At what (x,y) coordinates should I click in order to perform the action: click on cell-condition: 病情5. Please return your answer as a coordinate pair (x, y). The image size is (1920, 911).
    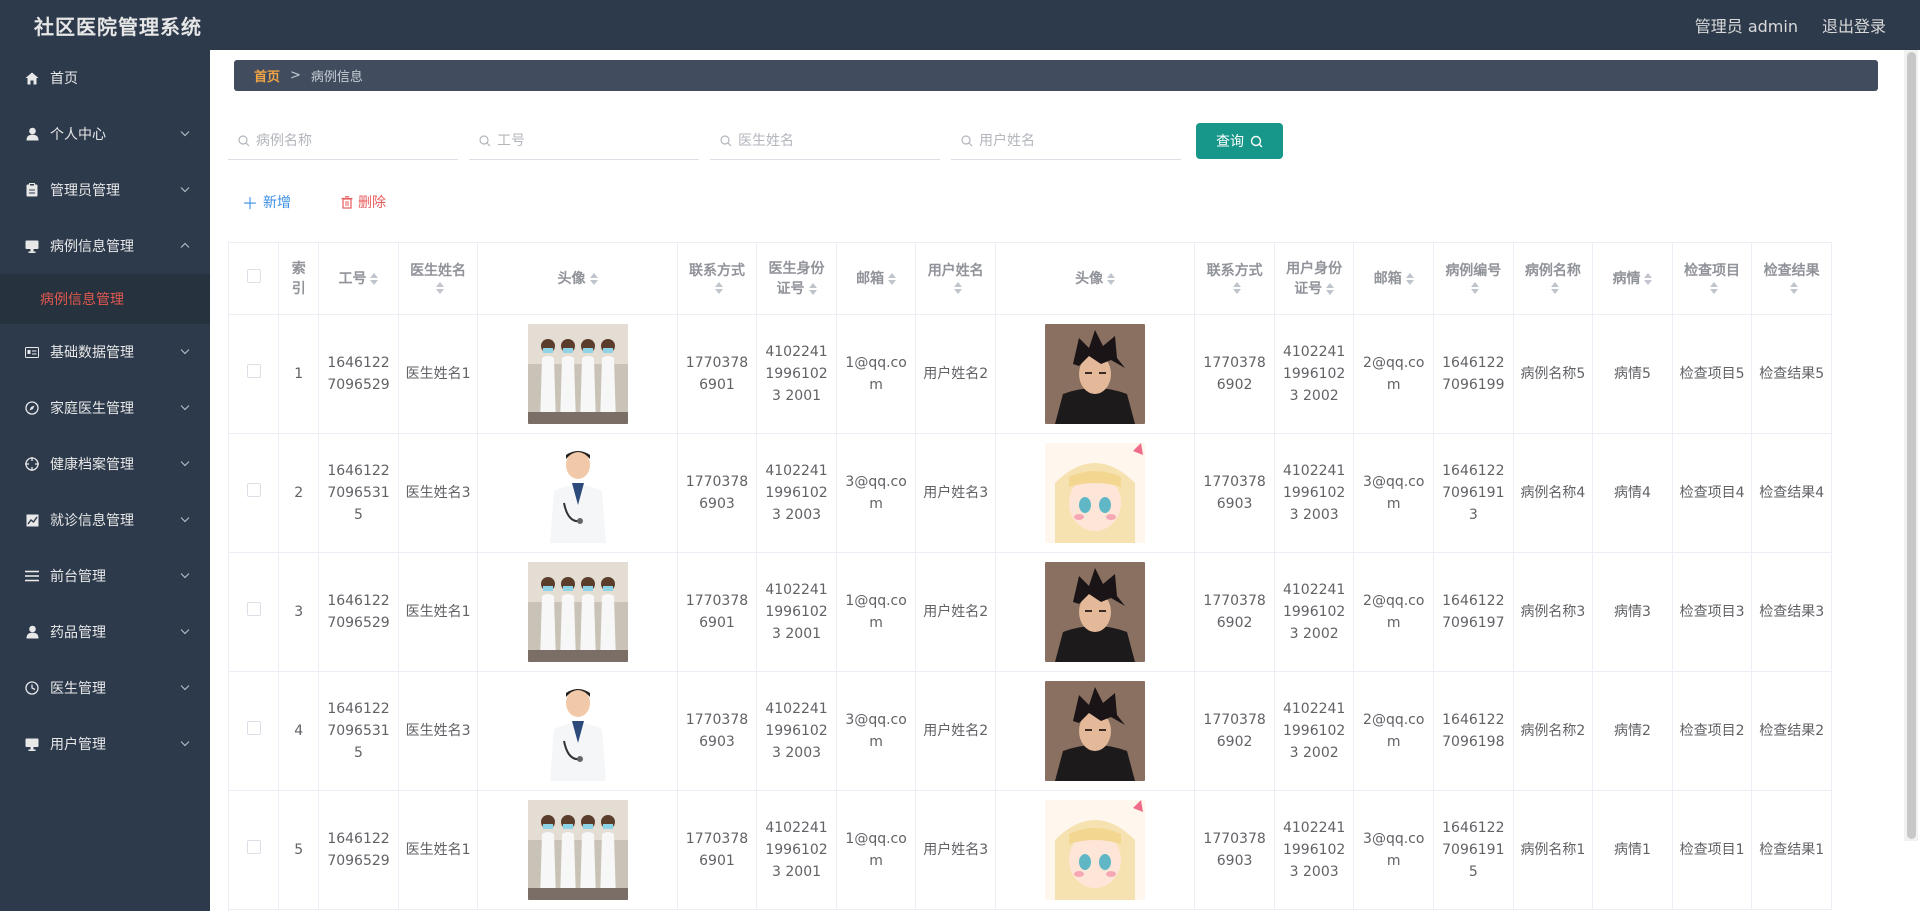
    Looking at the image, I should click on (1632, 374).